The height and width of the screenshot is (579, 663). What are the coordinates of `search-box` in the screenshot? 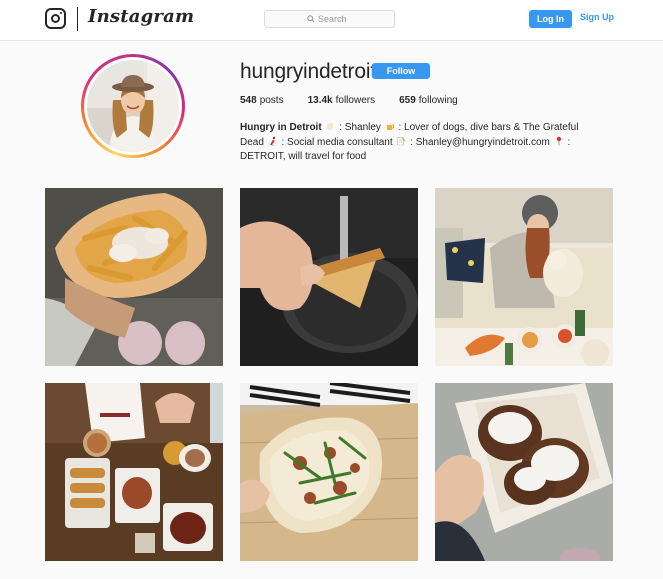 It's located at (329, 19).